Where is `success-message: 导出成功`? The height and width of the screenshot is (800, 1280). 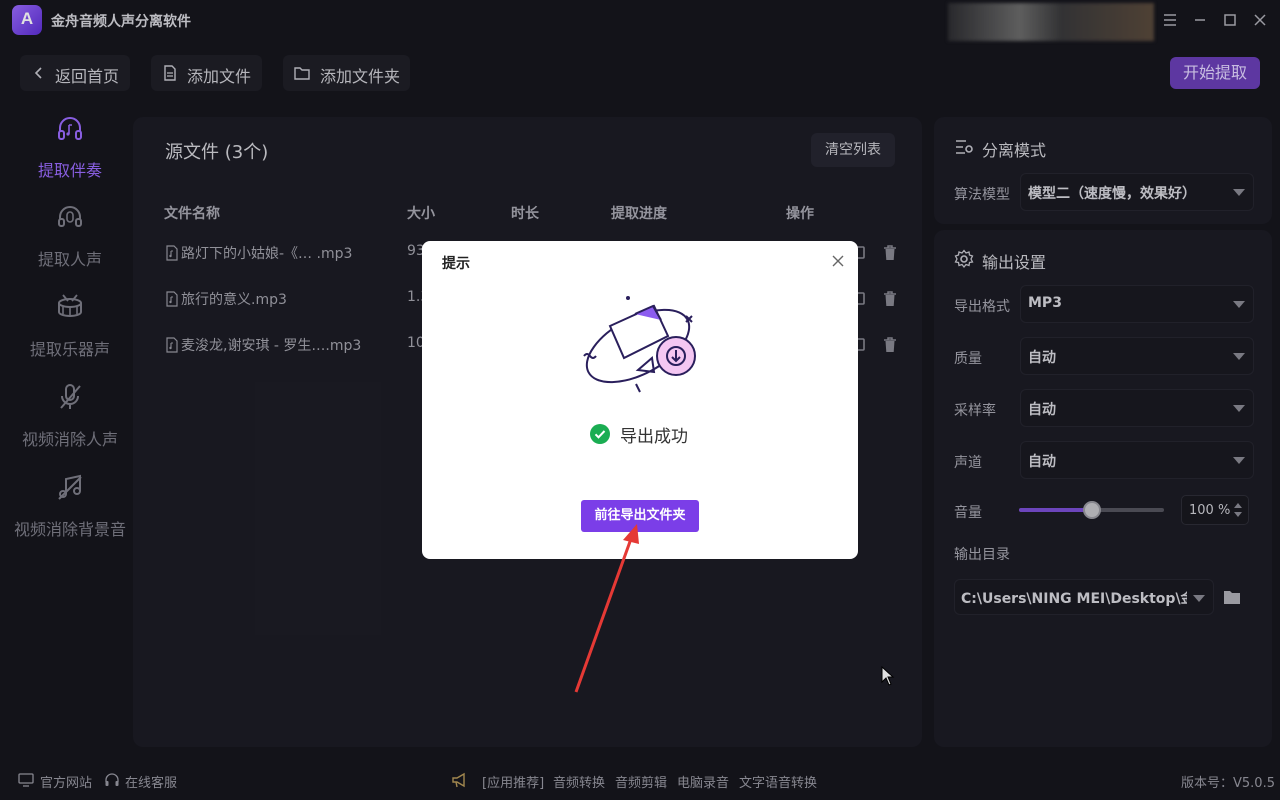 success-message: 导出成功 is located at coordinates (654, 437).